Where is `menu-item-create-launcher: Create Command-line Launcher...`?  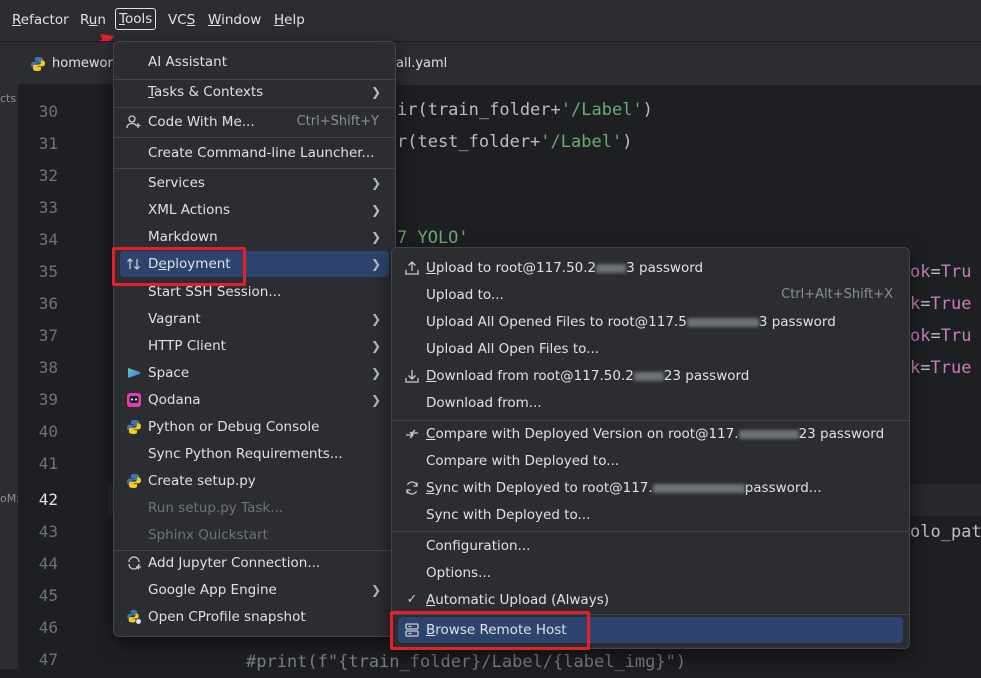
menu-item-create-launcher: Create Command-line Launcher... is located at coordinates (254, 153).